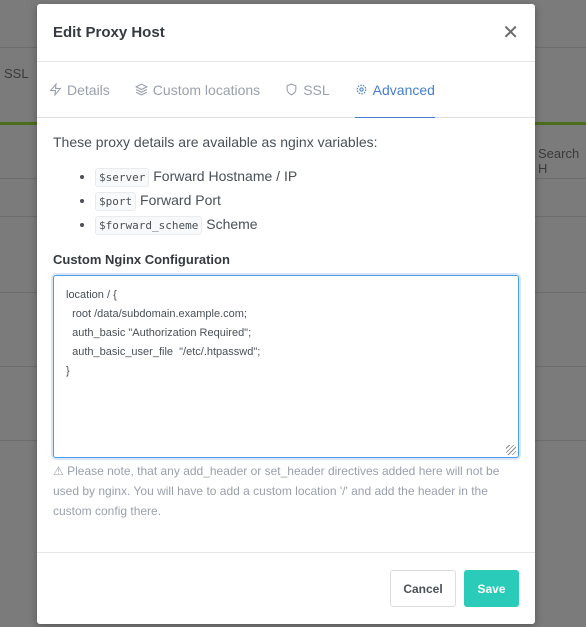 The height and width of the screenshot is (627, 586). I want to click on config-label: Custom Nginx Configuration, so click(141, 259).